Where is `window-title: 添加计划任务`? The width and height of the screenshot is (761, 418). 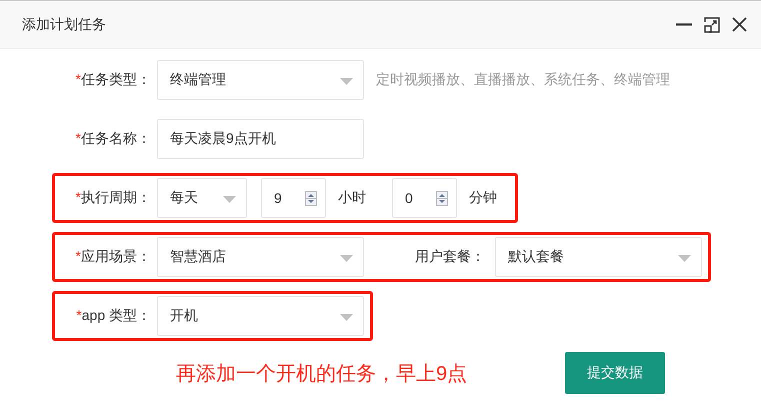 window-title: 添加计划任务 is located at coordinates (64, 25).